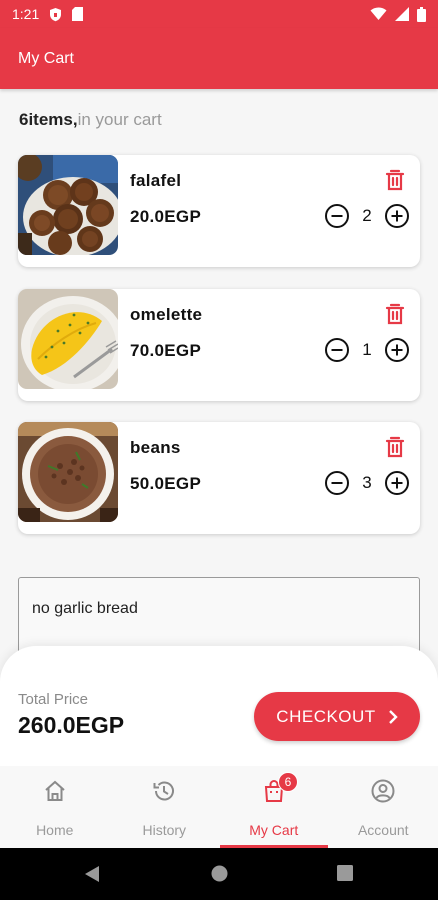 The width and height of the screenshot is (438, 900). What do you see at coordinates (155, 447) in the screenshot?
I see `item-name: beans` at bounding box center [155, 447].